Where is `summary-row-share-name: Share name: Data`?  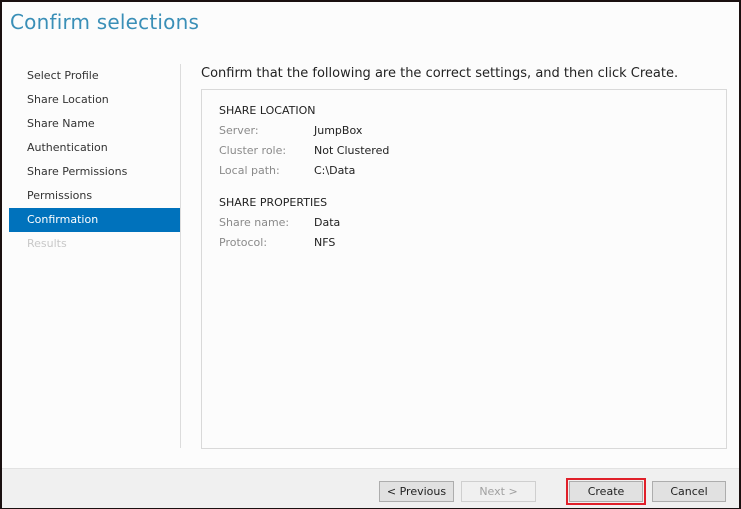 summary-row-share-name: Share name: Data is located at coordinates (279, 223).